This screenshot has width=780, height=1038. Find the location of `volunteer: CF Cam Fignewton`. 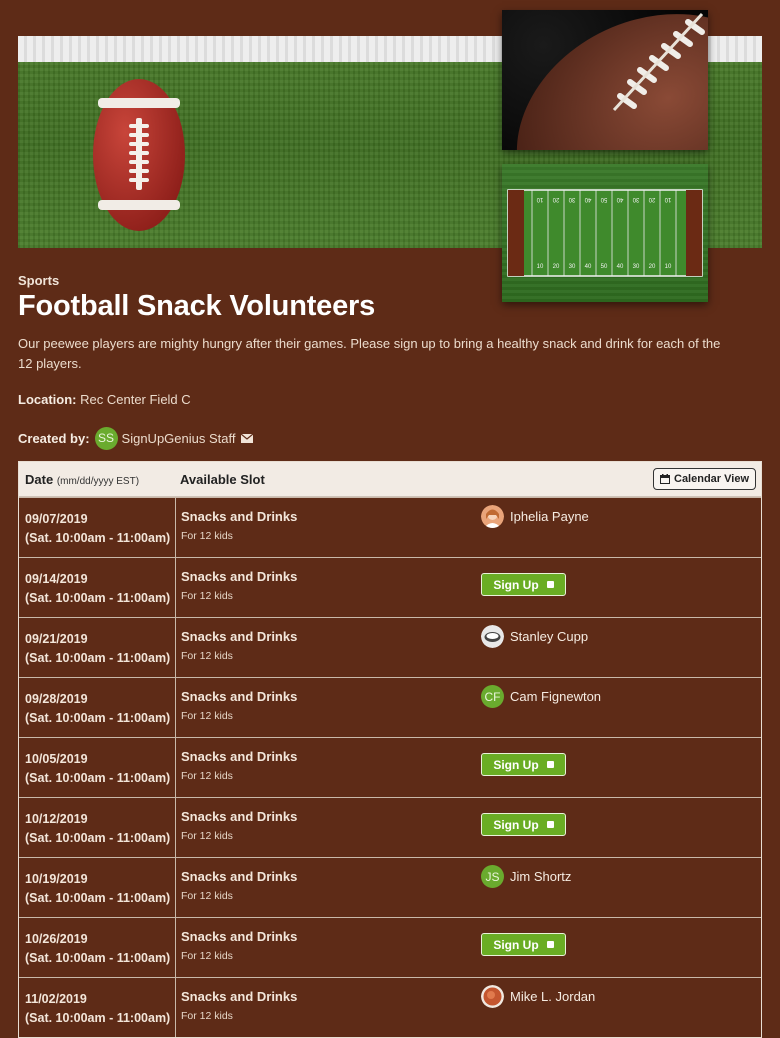

volunteer: CF Cam Fignewton is located at coordinates (541, 696).